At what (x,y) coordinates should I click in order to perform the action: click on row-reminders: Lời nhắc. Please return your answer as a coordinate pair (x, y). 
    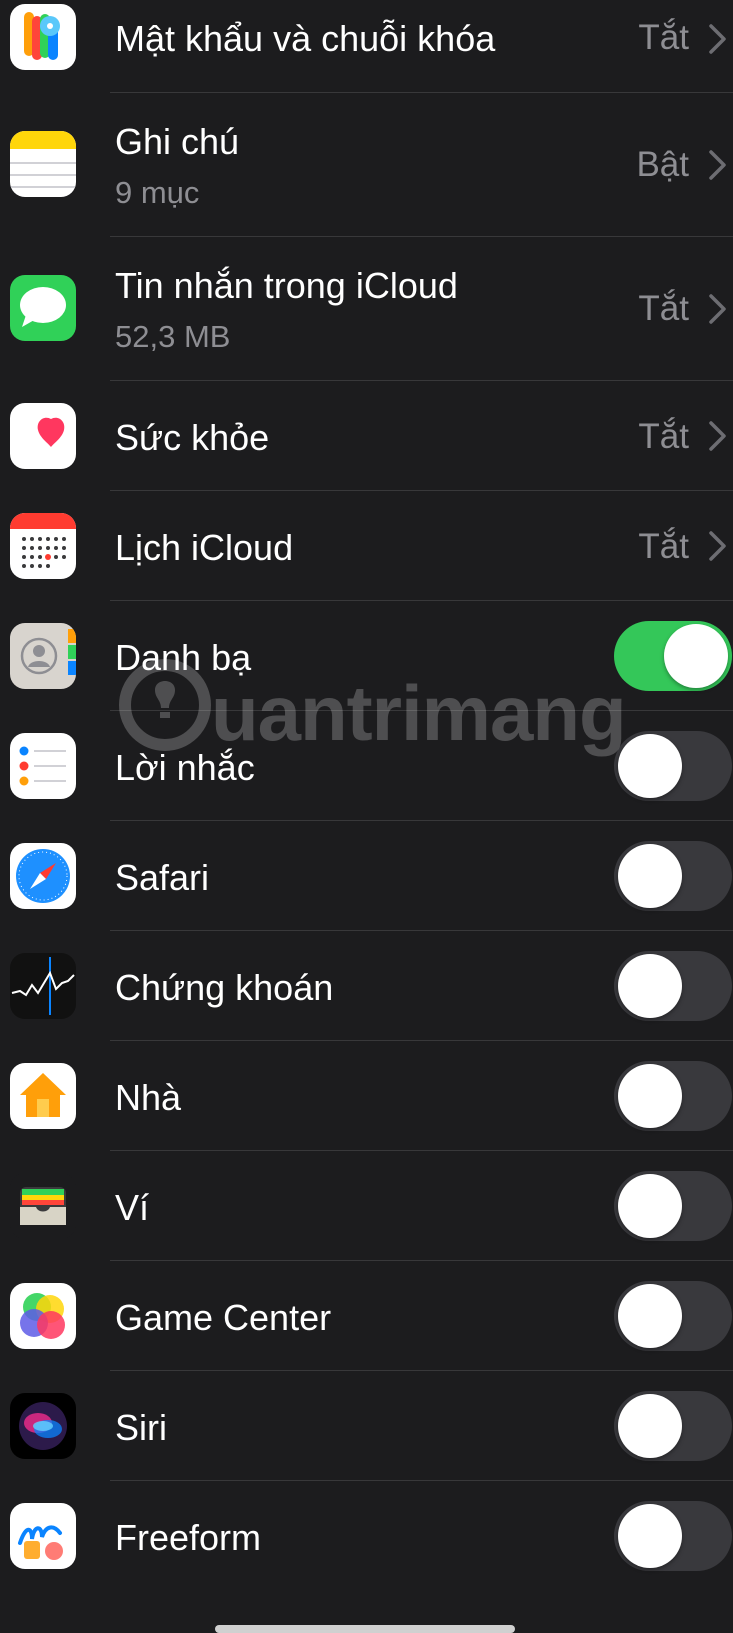
    Looking at the image, I should click on (366, 766).